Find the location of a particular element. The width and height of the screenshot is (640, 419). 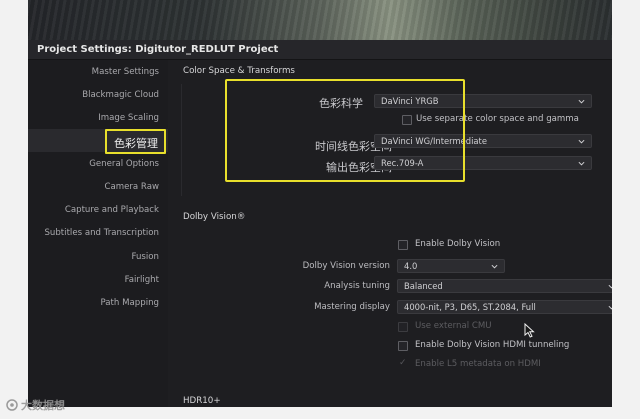

analysis-tuning-label: Analysis tuning is located at coordinates (357, 286).